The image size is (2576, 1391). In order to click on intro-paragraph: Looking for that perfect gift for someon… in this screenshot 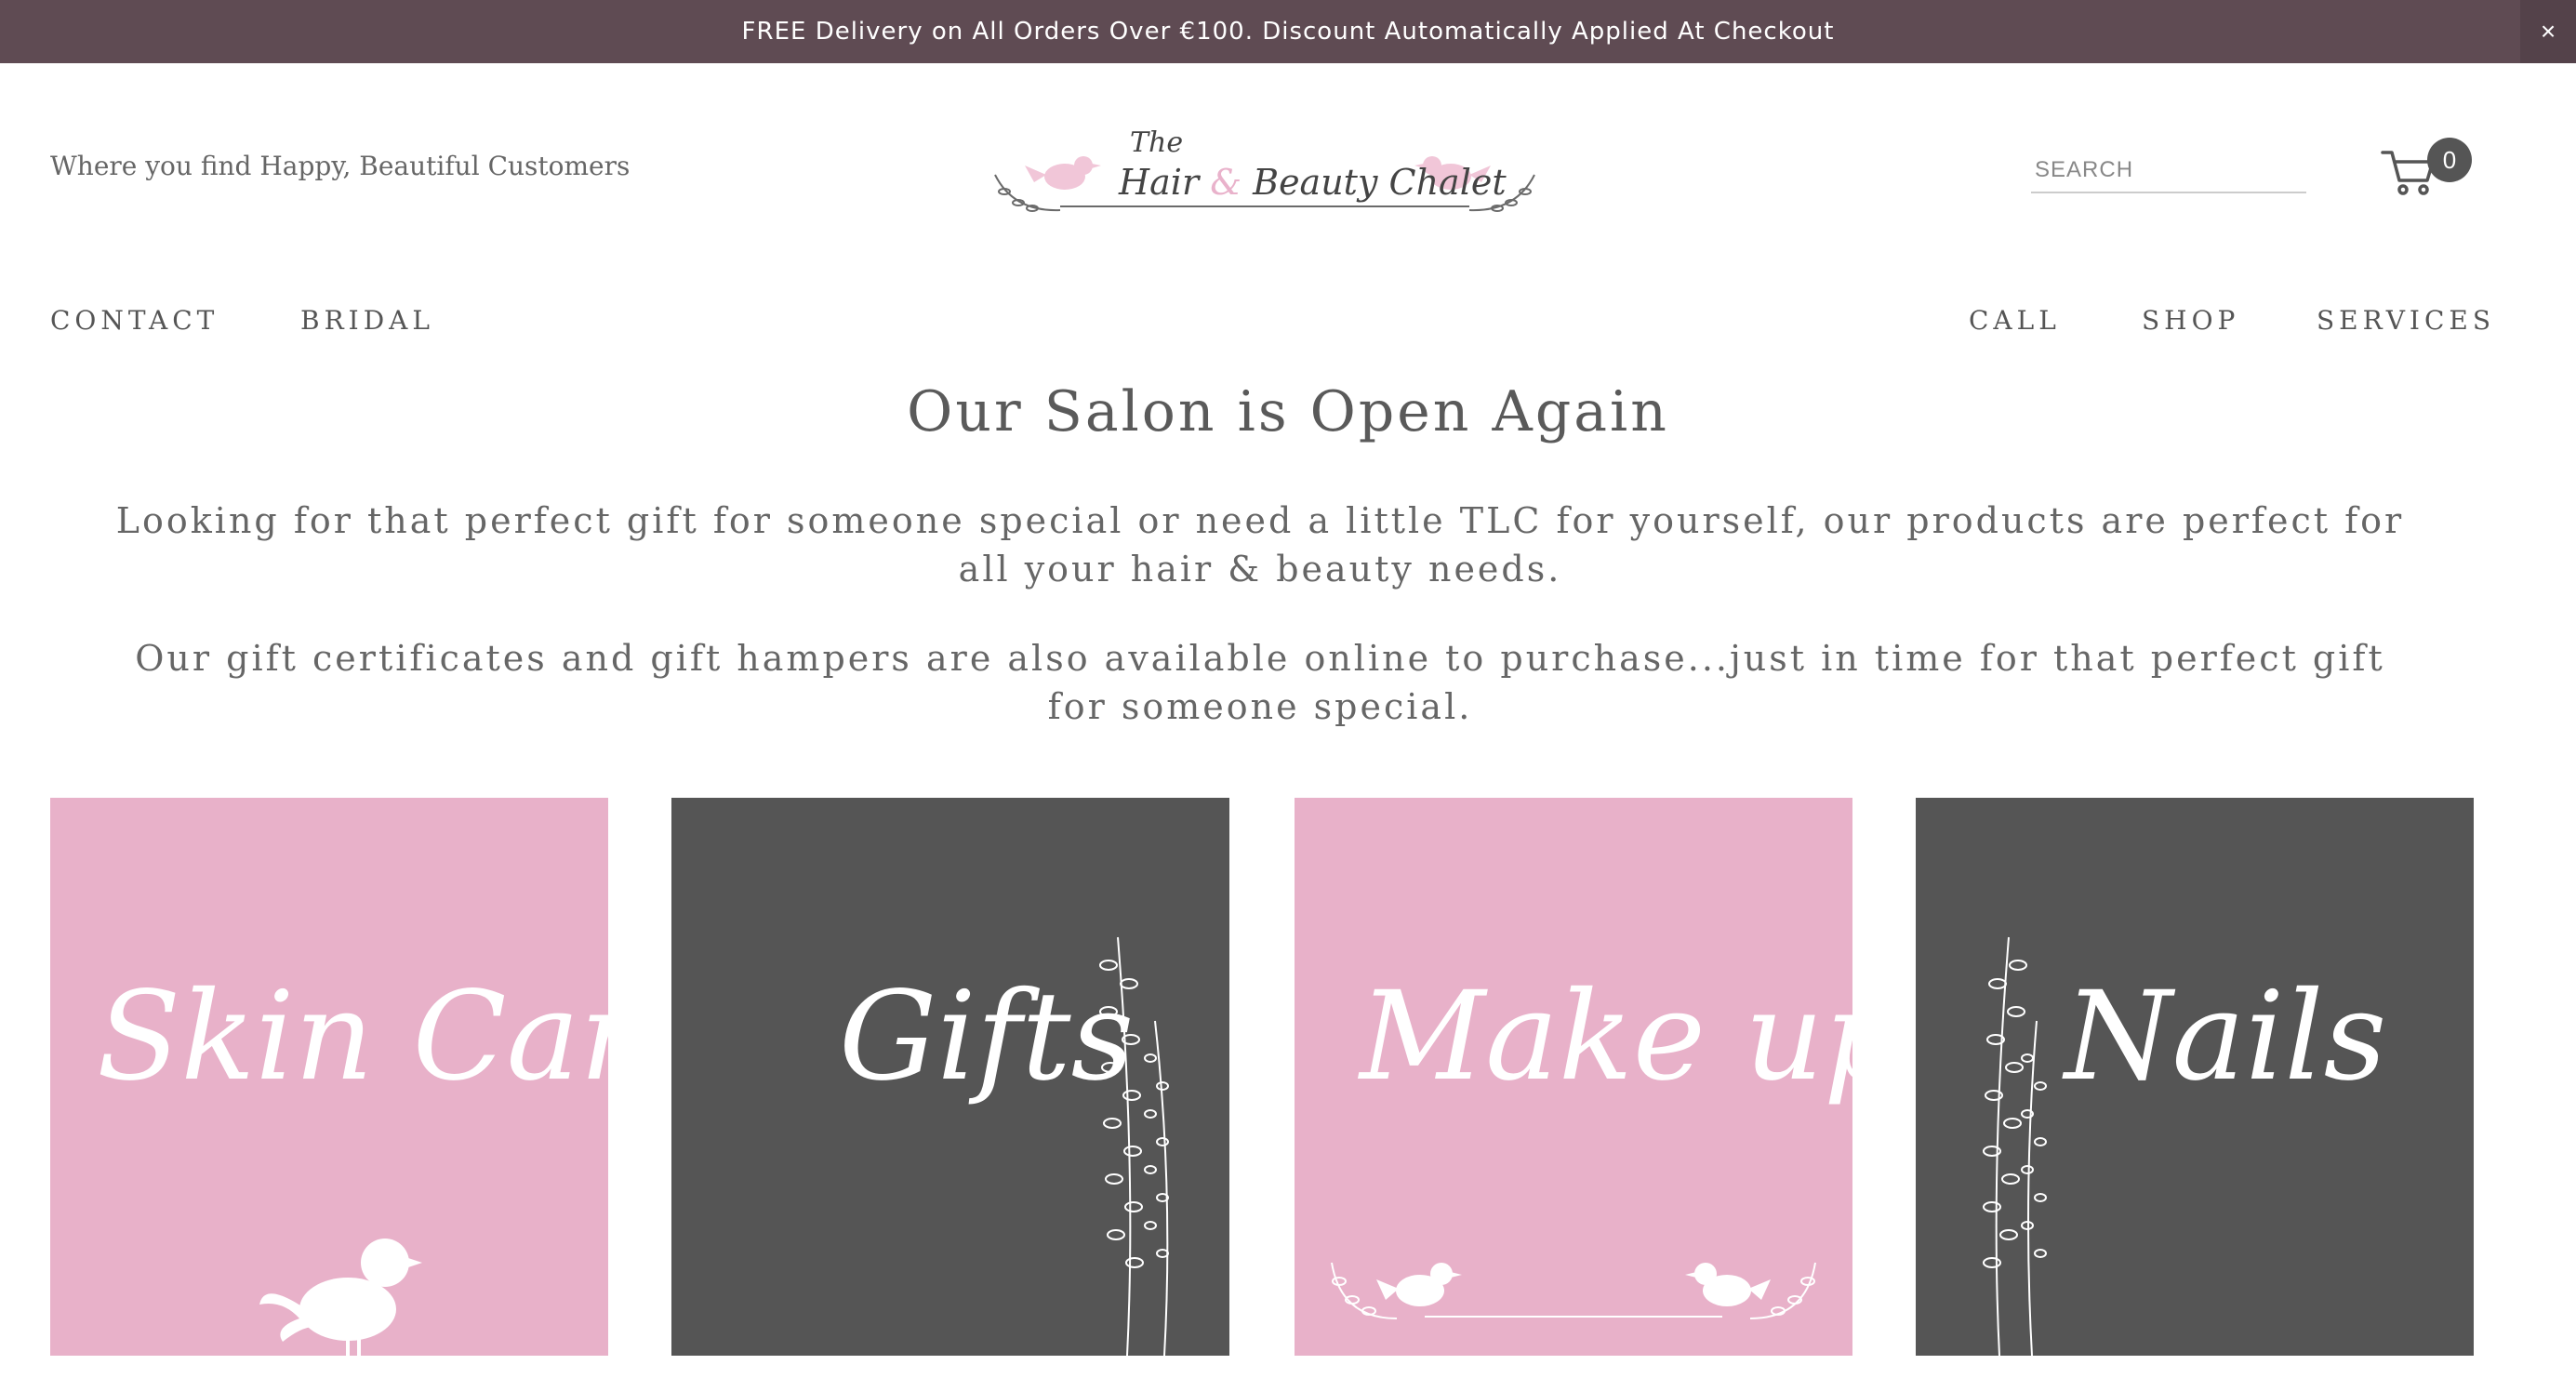, I will do `click(1260, 545)`.